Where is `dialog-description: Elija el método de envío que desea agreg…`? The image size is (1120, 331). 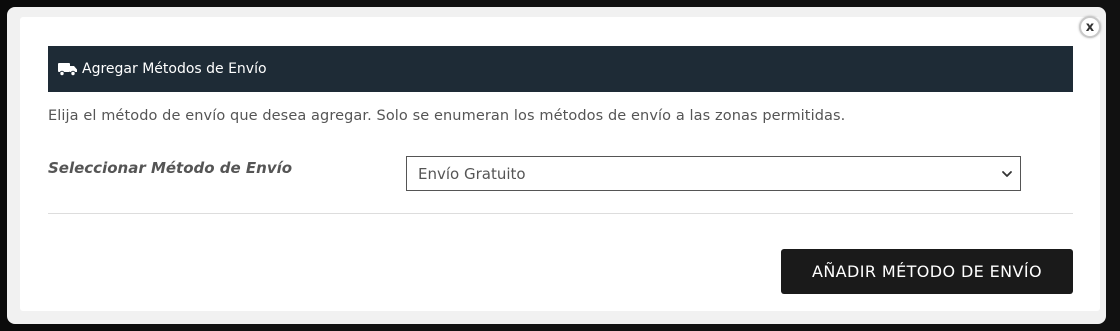
dialog-description: Elija el método de envío que desea agreg… is located at coordinates (447, 116).